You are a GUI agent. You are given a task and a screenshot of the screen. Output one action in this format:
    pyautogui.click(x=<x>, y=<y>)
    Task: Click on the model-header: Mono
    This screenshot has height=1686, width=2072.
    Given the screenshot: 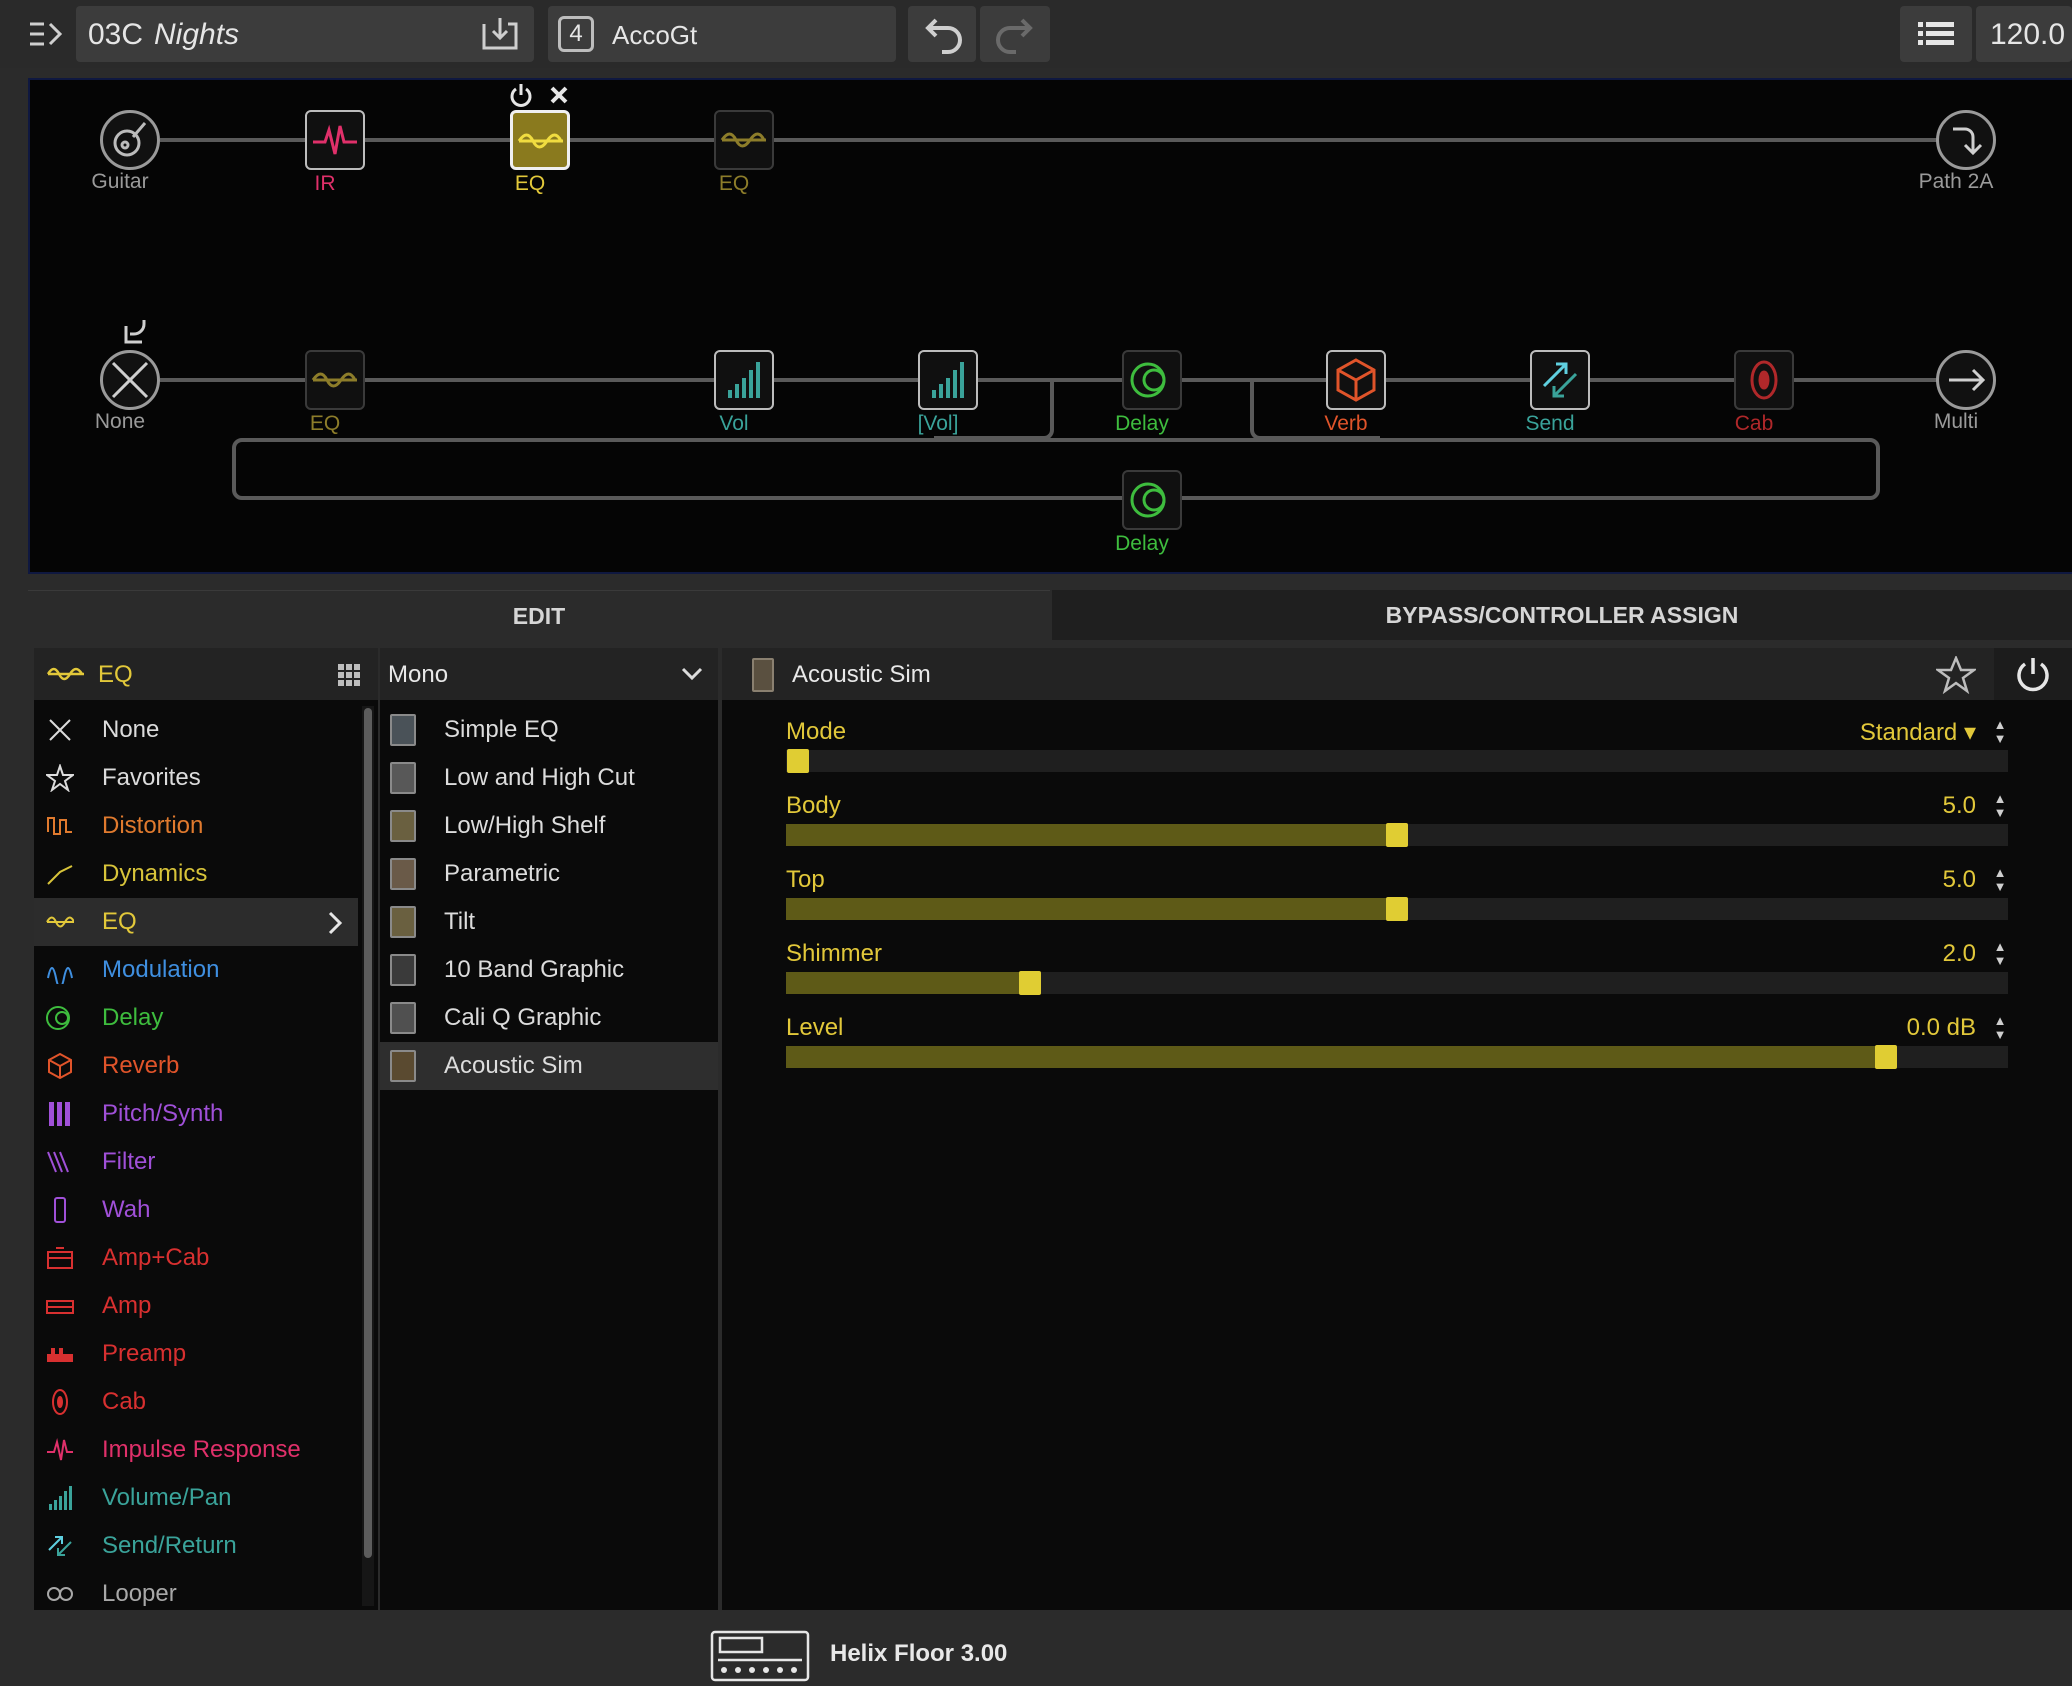 What is the action you would take?
    pyautogui.click(x=549, y=674)
    